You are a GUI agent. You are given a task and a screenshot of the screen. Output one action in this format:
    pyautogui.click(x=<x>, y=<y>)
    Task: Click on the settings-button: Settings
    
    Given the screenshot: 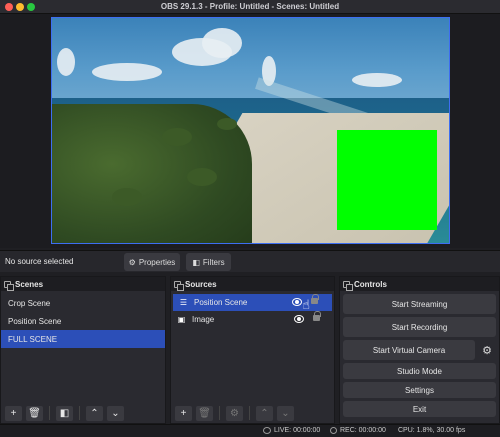 What is the action you would take?
    pyautogui.click(x=419, y=390)
    